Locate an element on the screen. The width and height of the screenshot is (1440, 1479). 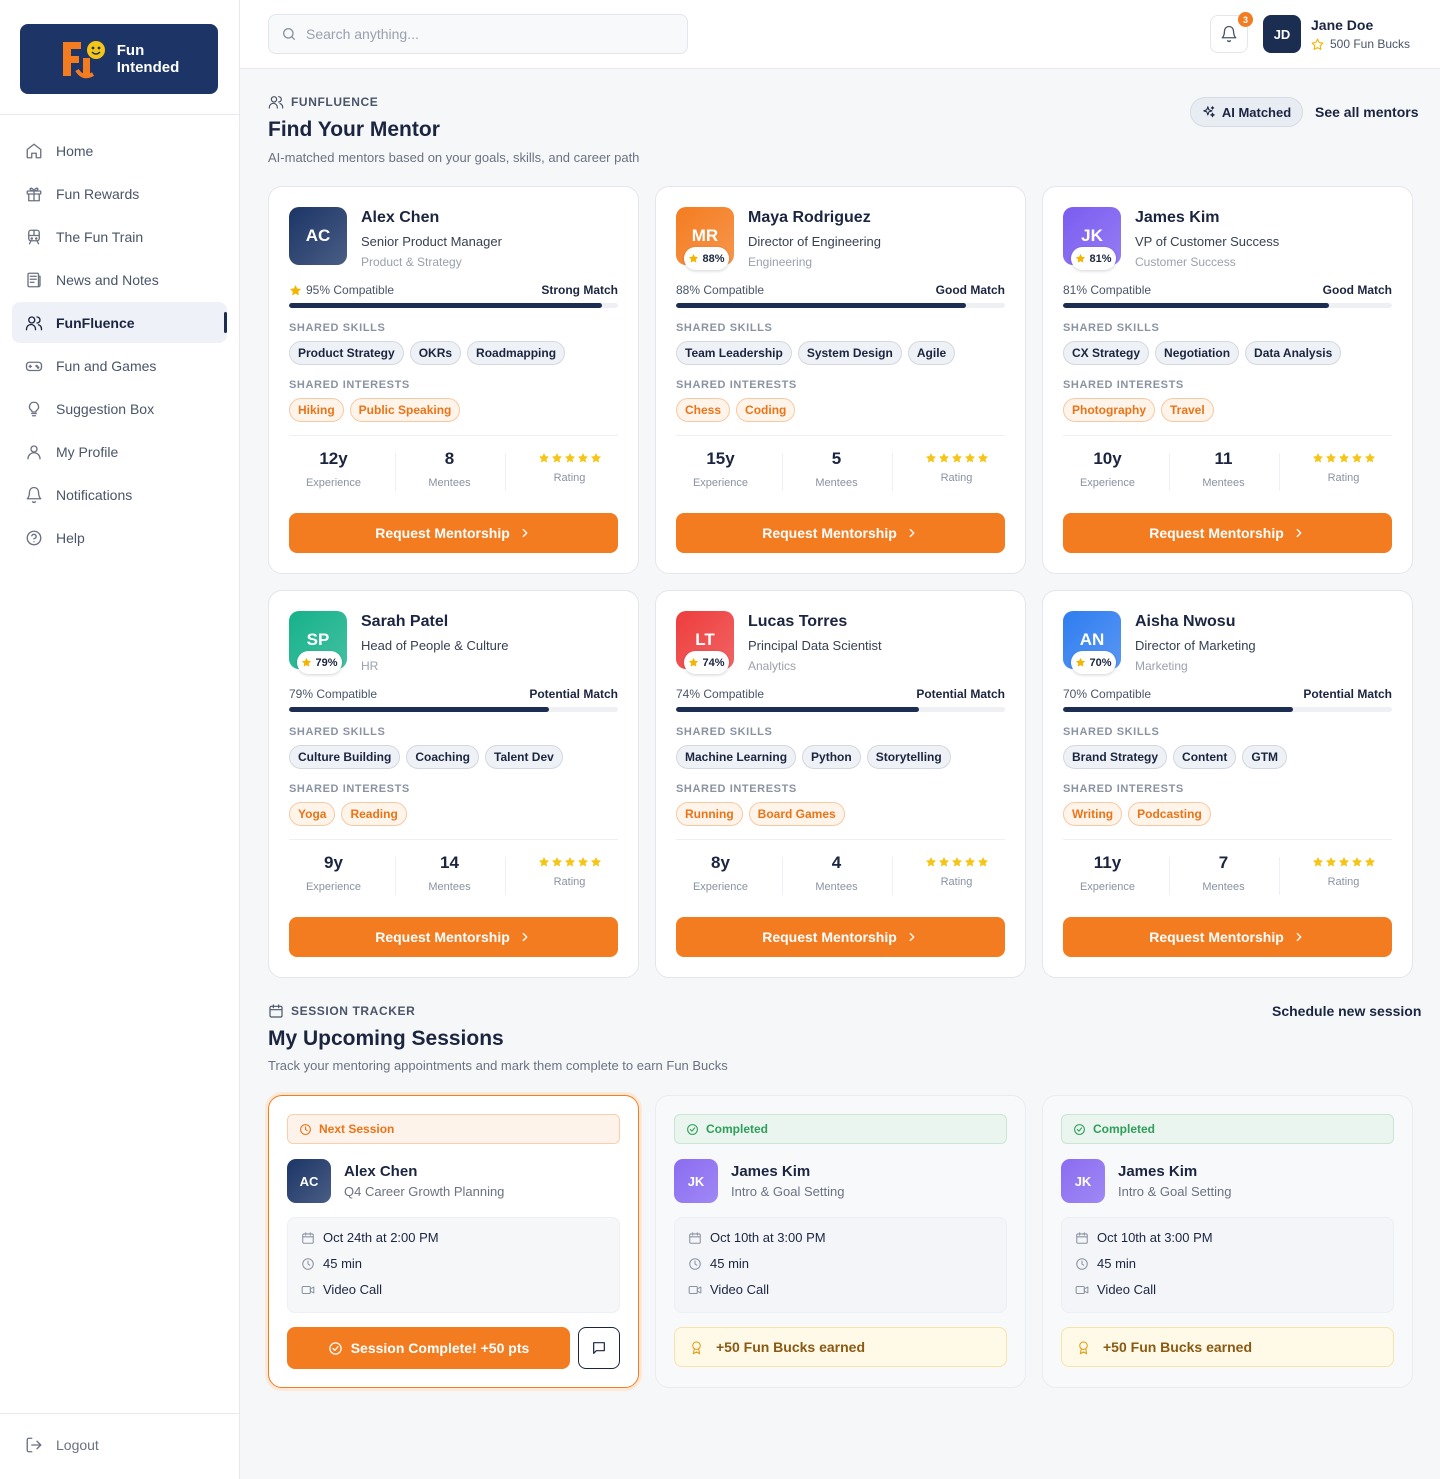
help-circle-icon is located at coordinates (34, 537).